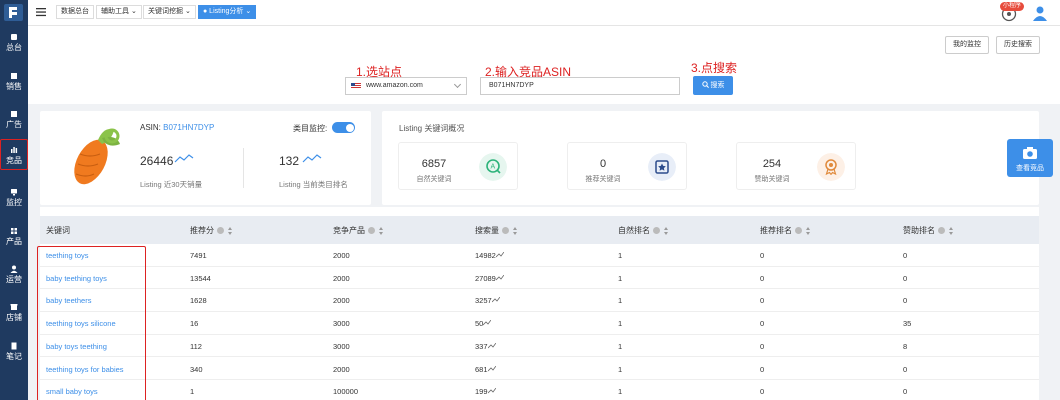 This screenshot has height=400, width=1060. Describe the element at coordinates (14, 86) in the screenshot. I see `sidebar-item-label: 销售` at that location.